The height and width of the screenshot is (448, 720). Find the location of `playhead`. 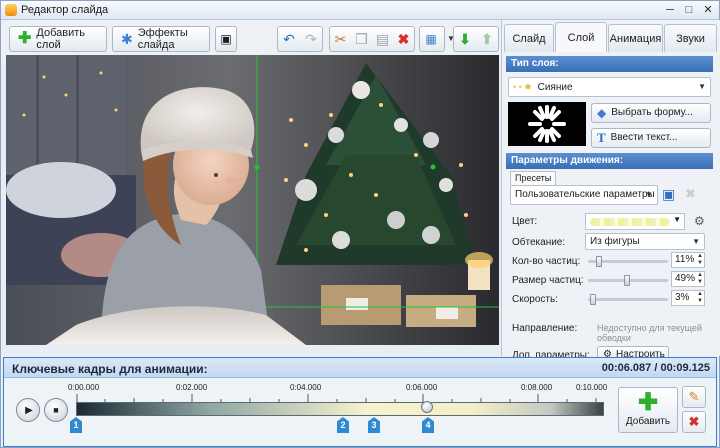

playhead is located at coordinates (427, 407).